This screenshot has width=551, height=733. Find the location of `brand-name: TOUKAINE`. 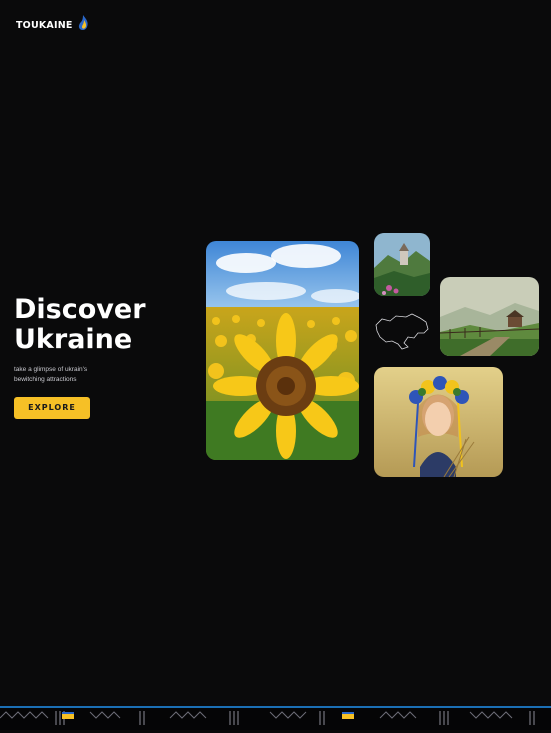

brand-name: TOUKAINE is located at coordinates (44, 25).